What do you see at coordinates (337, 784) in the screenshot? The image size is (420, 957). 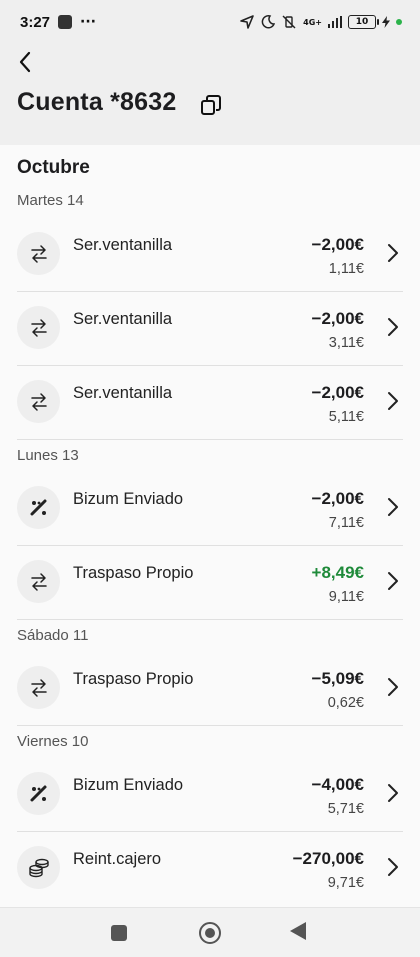 I see `transaction-amount: −4,00€` at bounding box center [337, 784].